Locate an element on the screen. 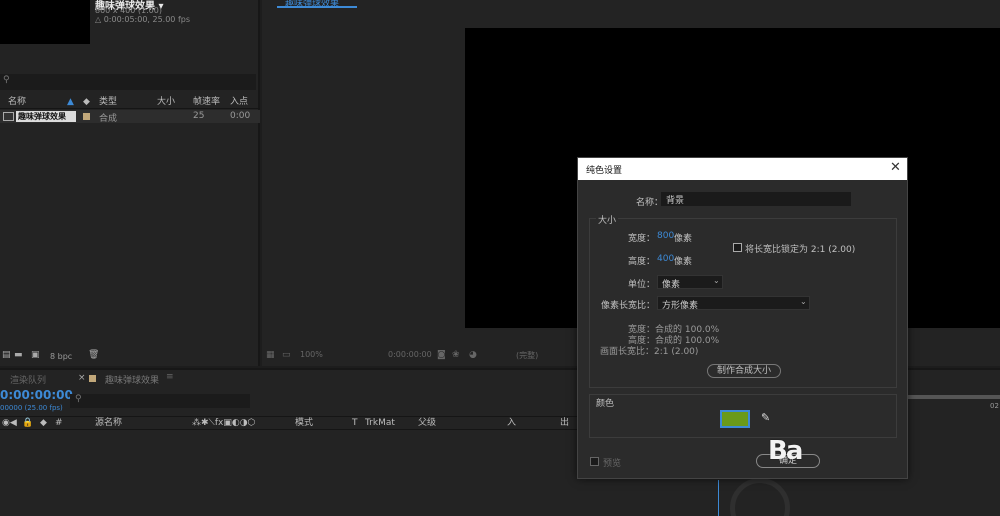 The width and height of the screenshot is (1000, 516). width-value: 800 is located at coordinates (665, 236).